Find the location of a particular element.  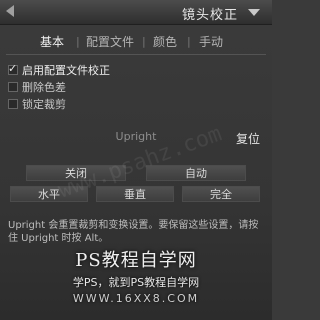

diagonal-watermark: www.psahz.com is located at coordinates (140, 162).